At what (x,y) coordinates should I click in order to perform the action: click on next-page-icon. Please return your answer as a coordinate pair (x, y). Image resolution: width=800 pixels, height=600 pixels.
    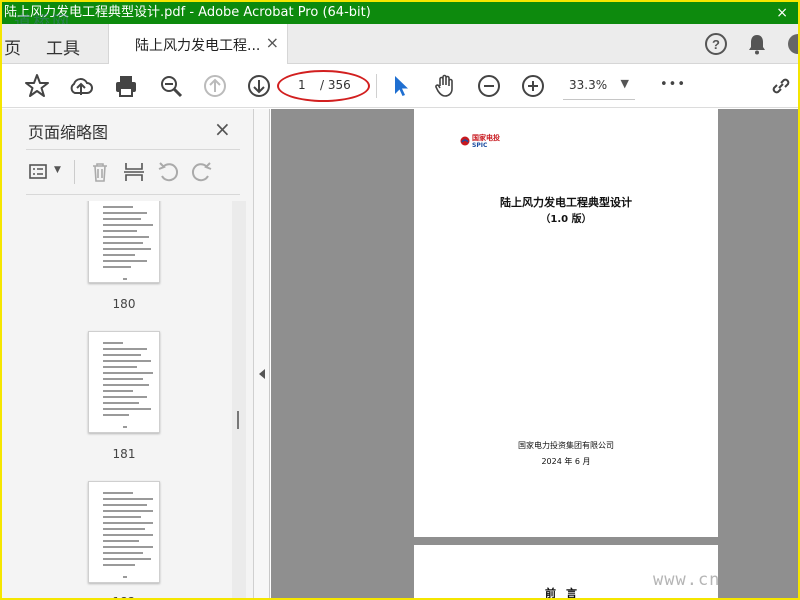
    Looking at the image, I should click on (259, 86).